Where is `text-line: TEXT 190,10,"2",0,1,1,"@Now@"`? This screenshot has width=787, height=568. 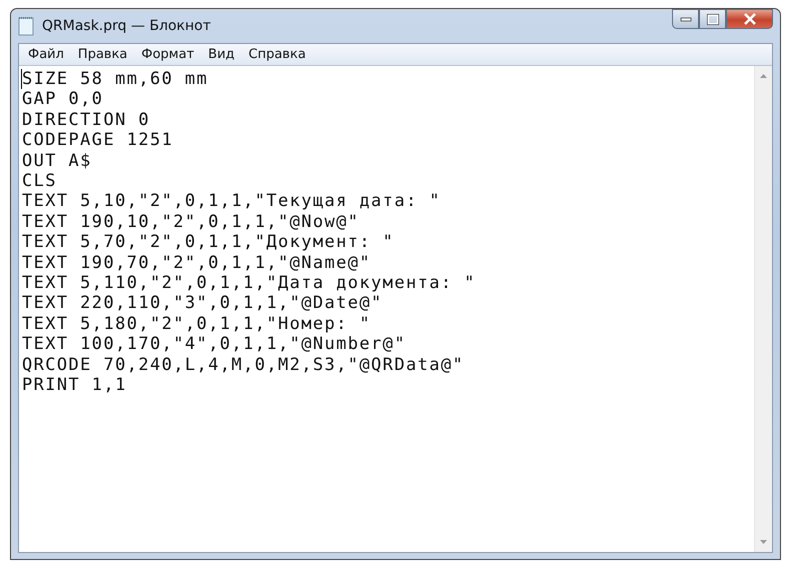 text-line: TEXT 190,10,"2",0,1,1,"@Now@" is located at coordinates (190, 222).